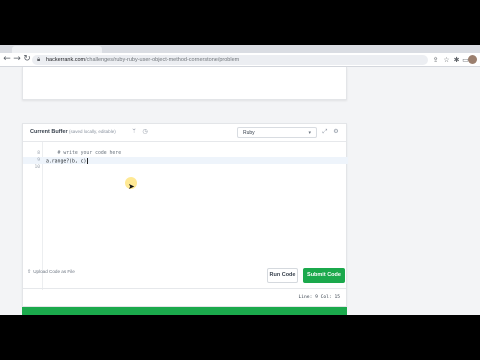 This screenshot has height=360, width=480. What do you see at coordinates (7, 59) in the screenshot?
I see `back-arrow-icon: ←` at bounding box center [7, 59].